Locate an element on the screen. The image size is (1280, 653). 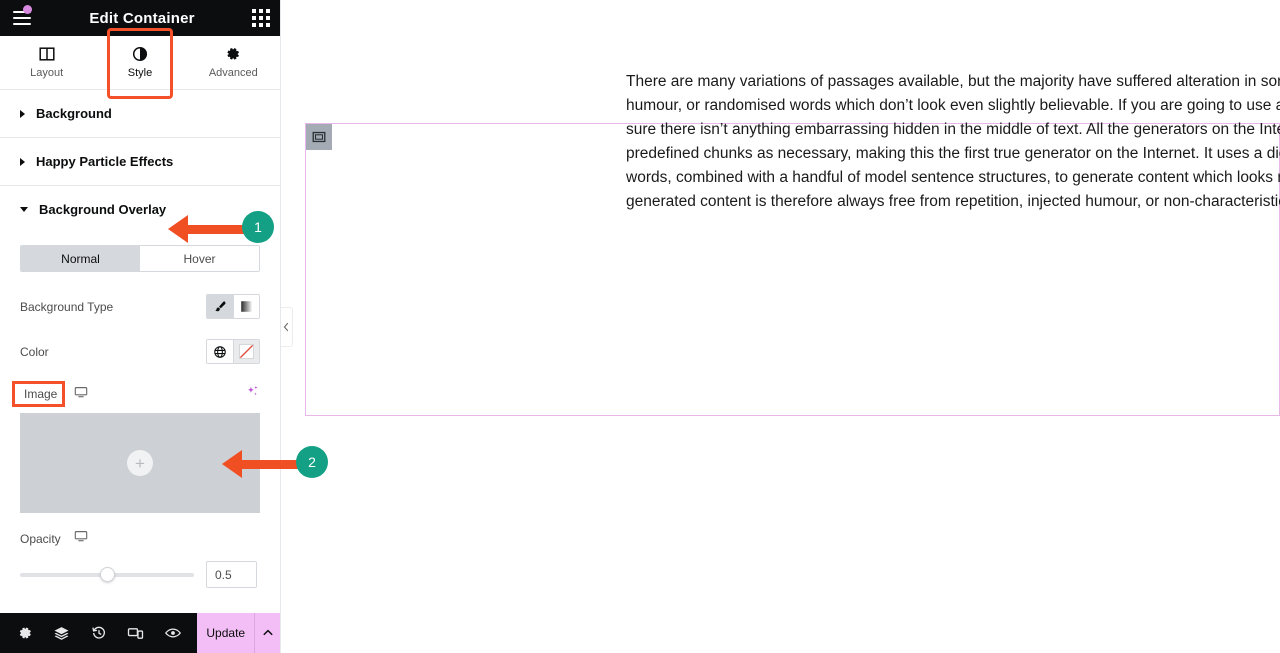
tab-layout: Layout is located at coordinates (46, 62).